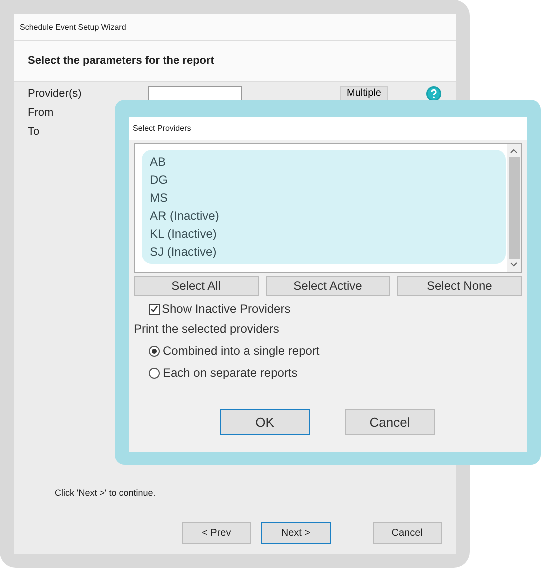 This screenshot has height=568, width=541. I want to click on page-heading: Select the parameters for the report, so click(121, 61).